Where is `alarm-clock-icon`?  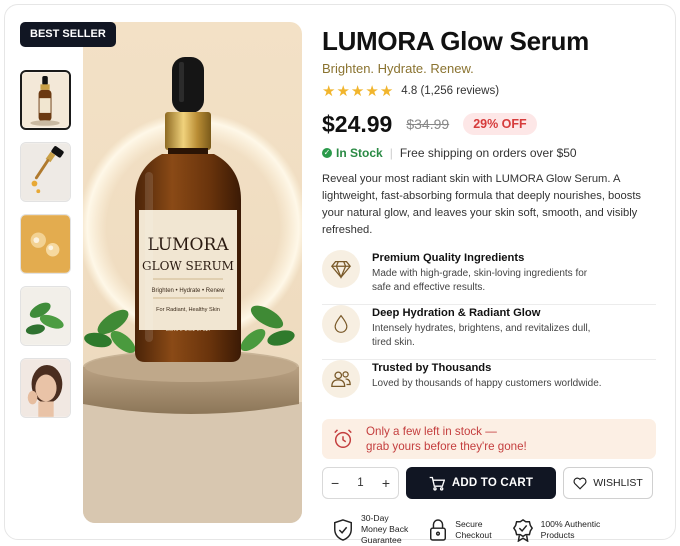
alarm-clock-icon is located at coordinates (343, 438).